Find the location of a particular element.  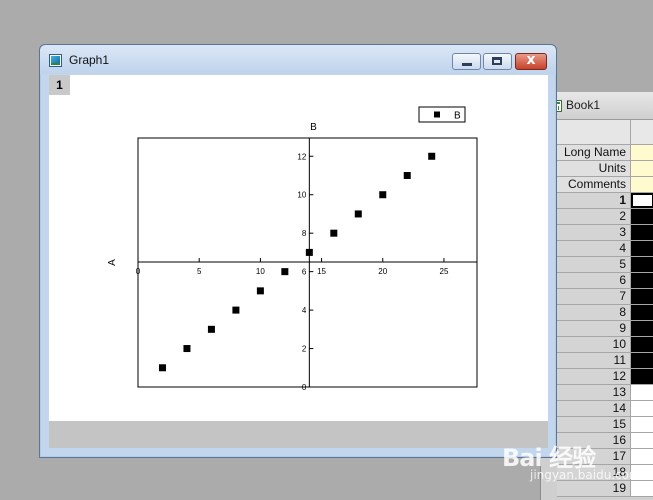

meta-row: Units is located at coordinates (605, 169).